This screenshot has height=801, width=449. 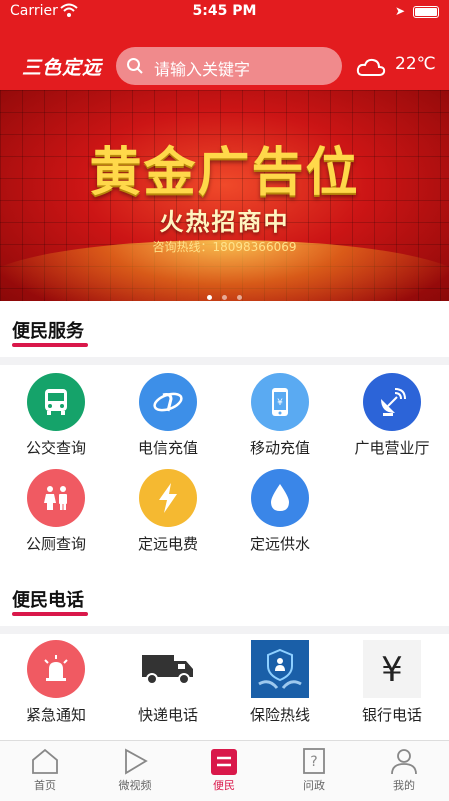 I want to click on phones-title: 便民电话, so click(x=48, y=600).